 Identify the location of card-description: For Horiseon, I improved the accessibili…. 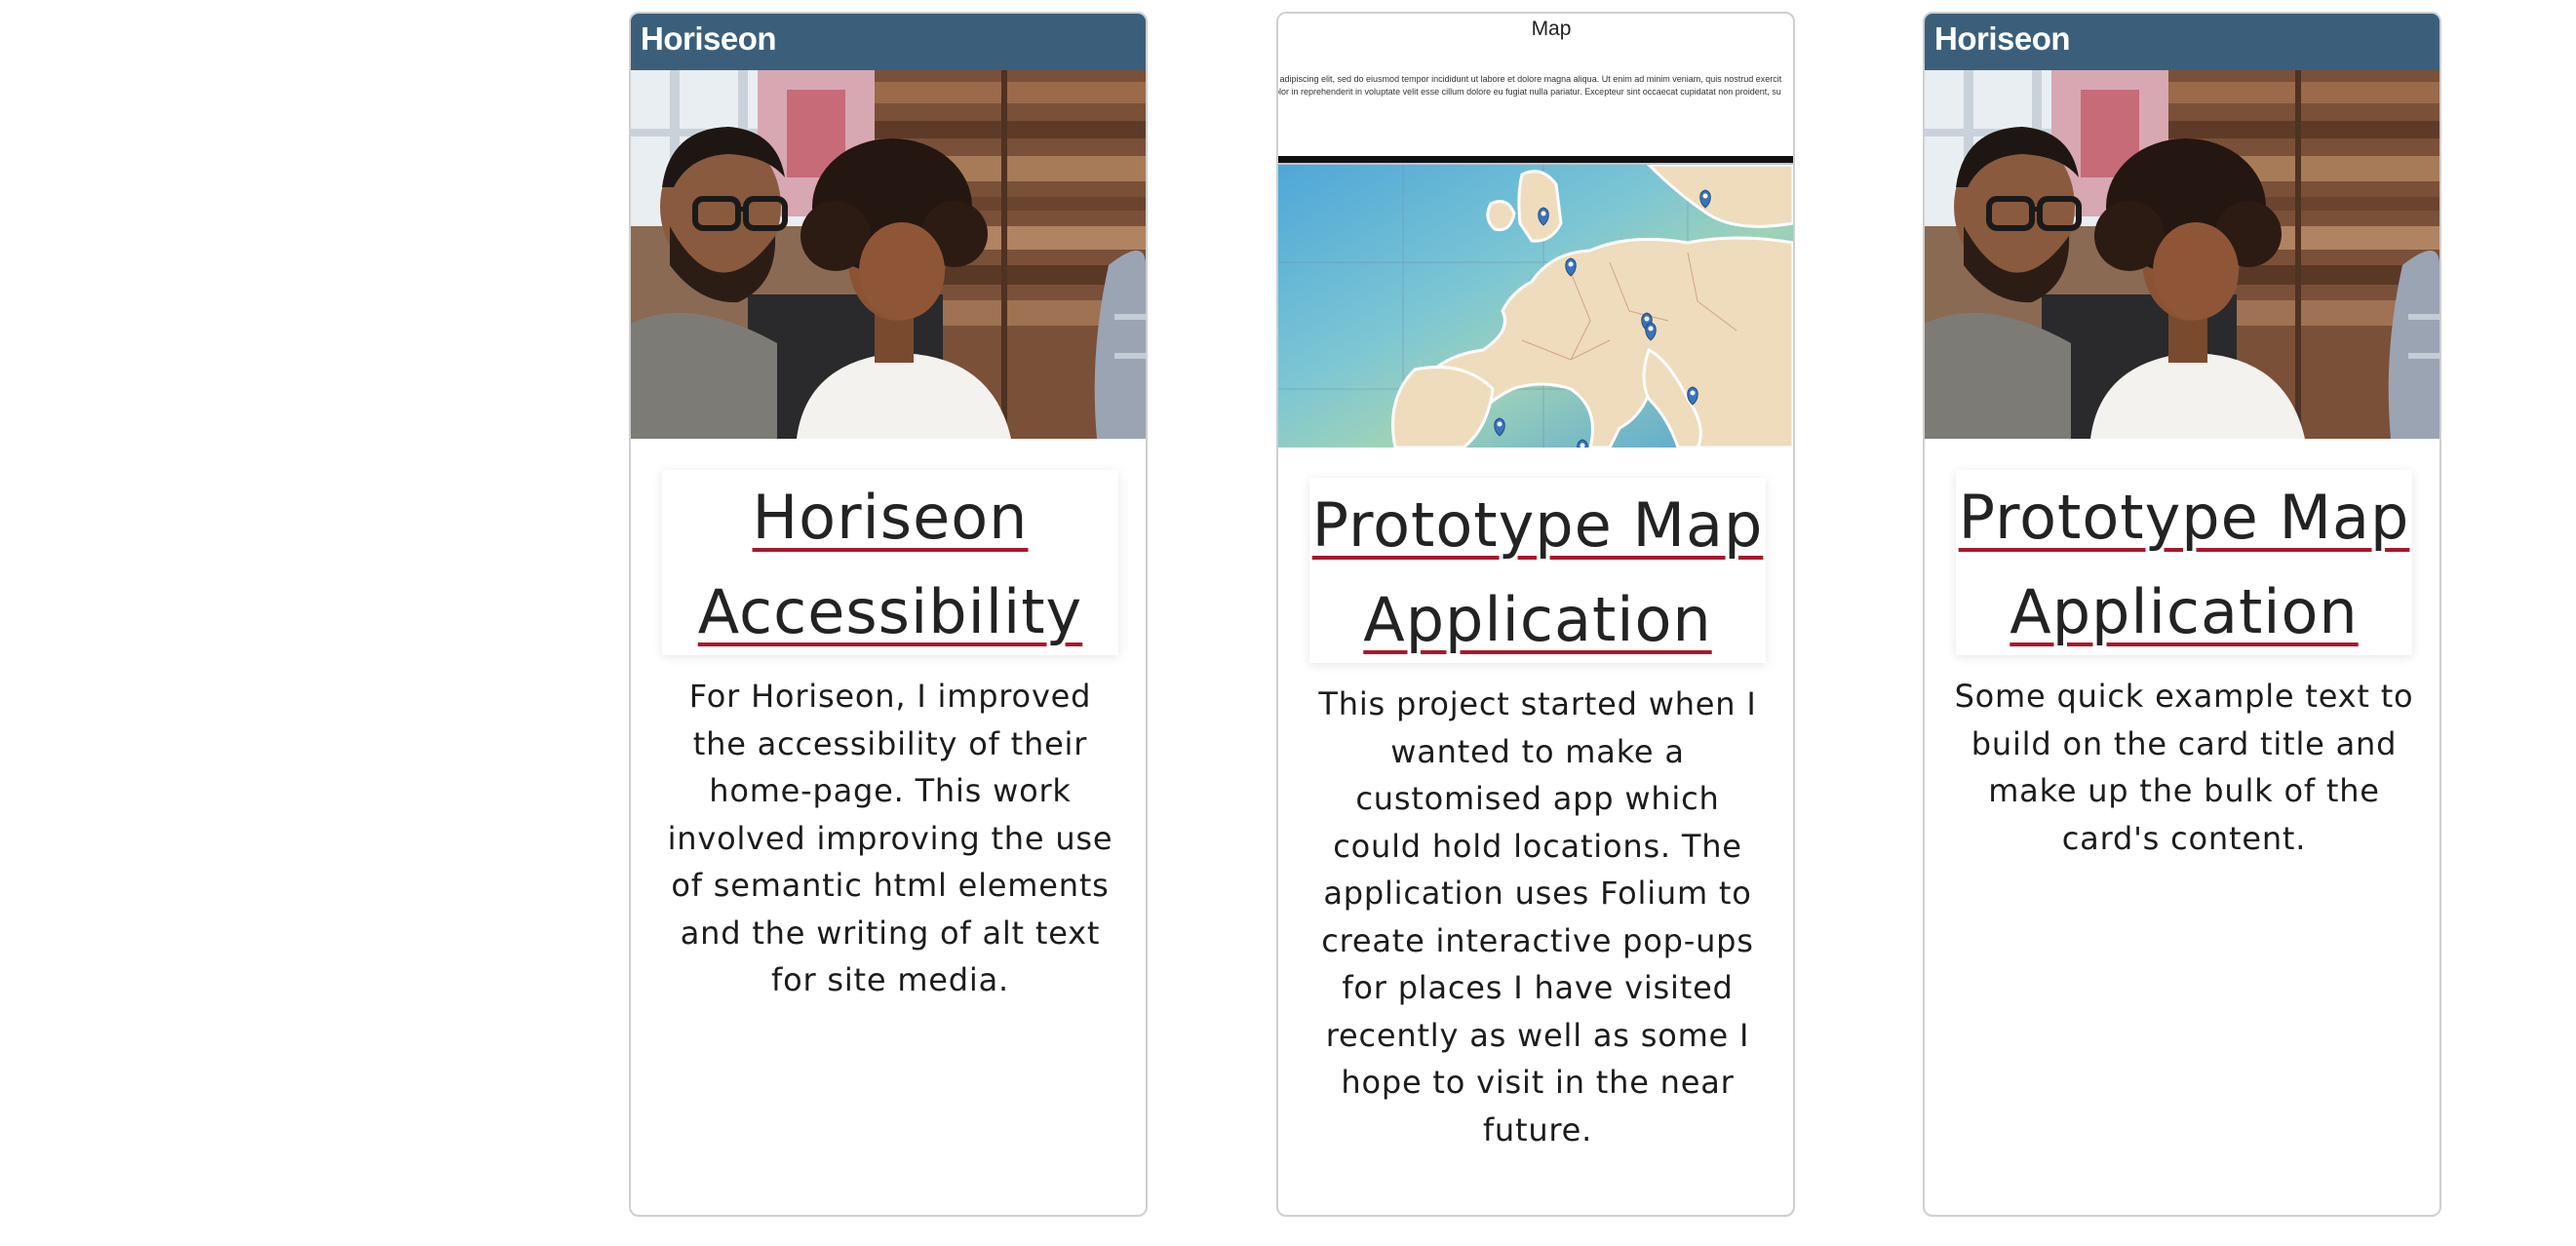
(890, 838).